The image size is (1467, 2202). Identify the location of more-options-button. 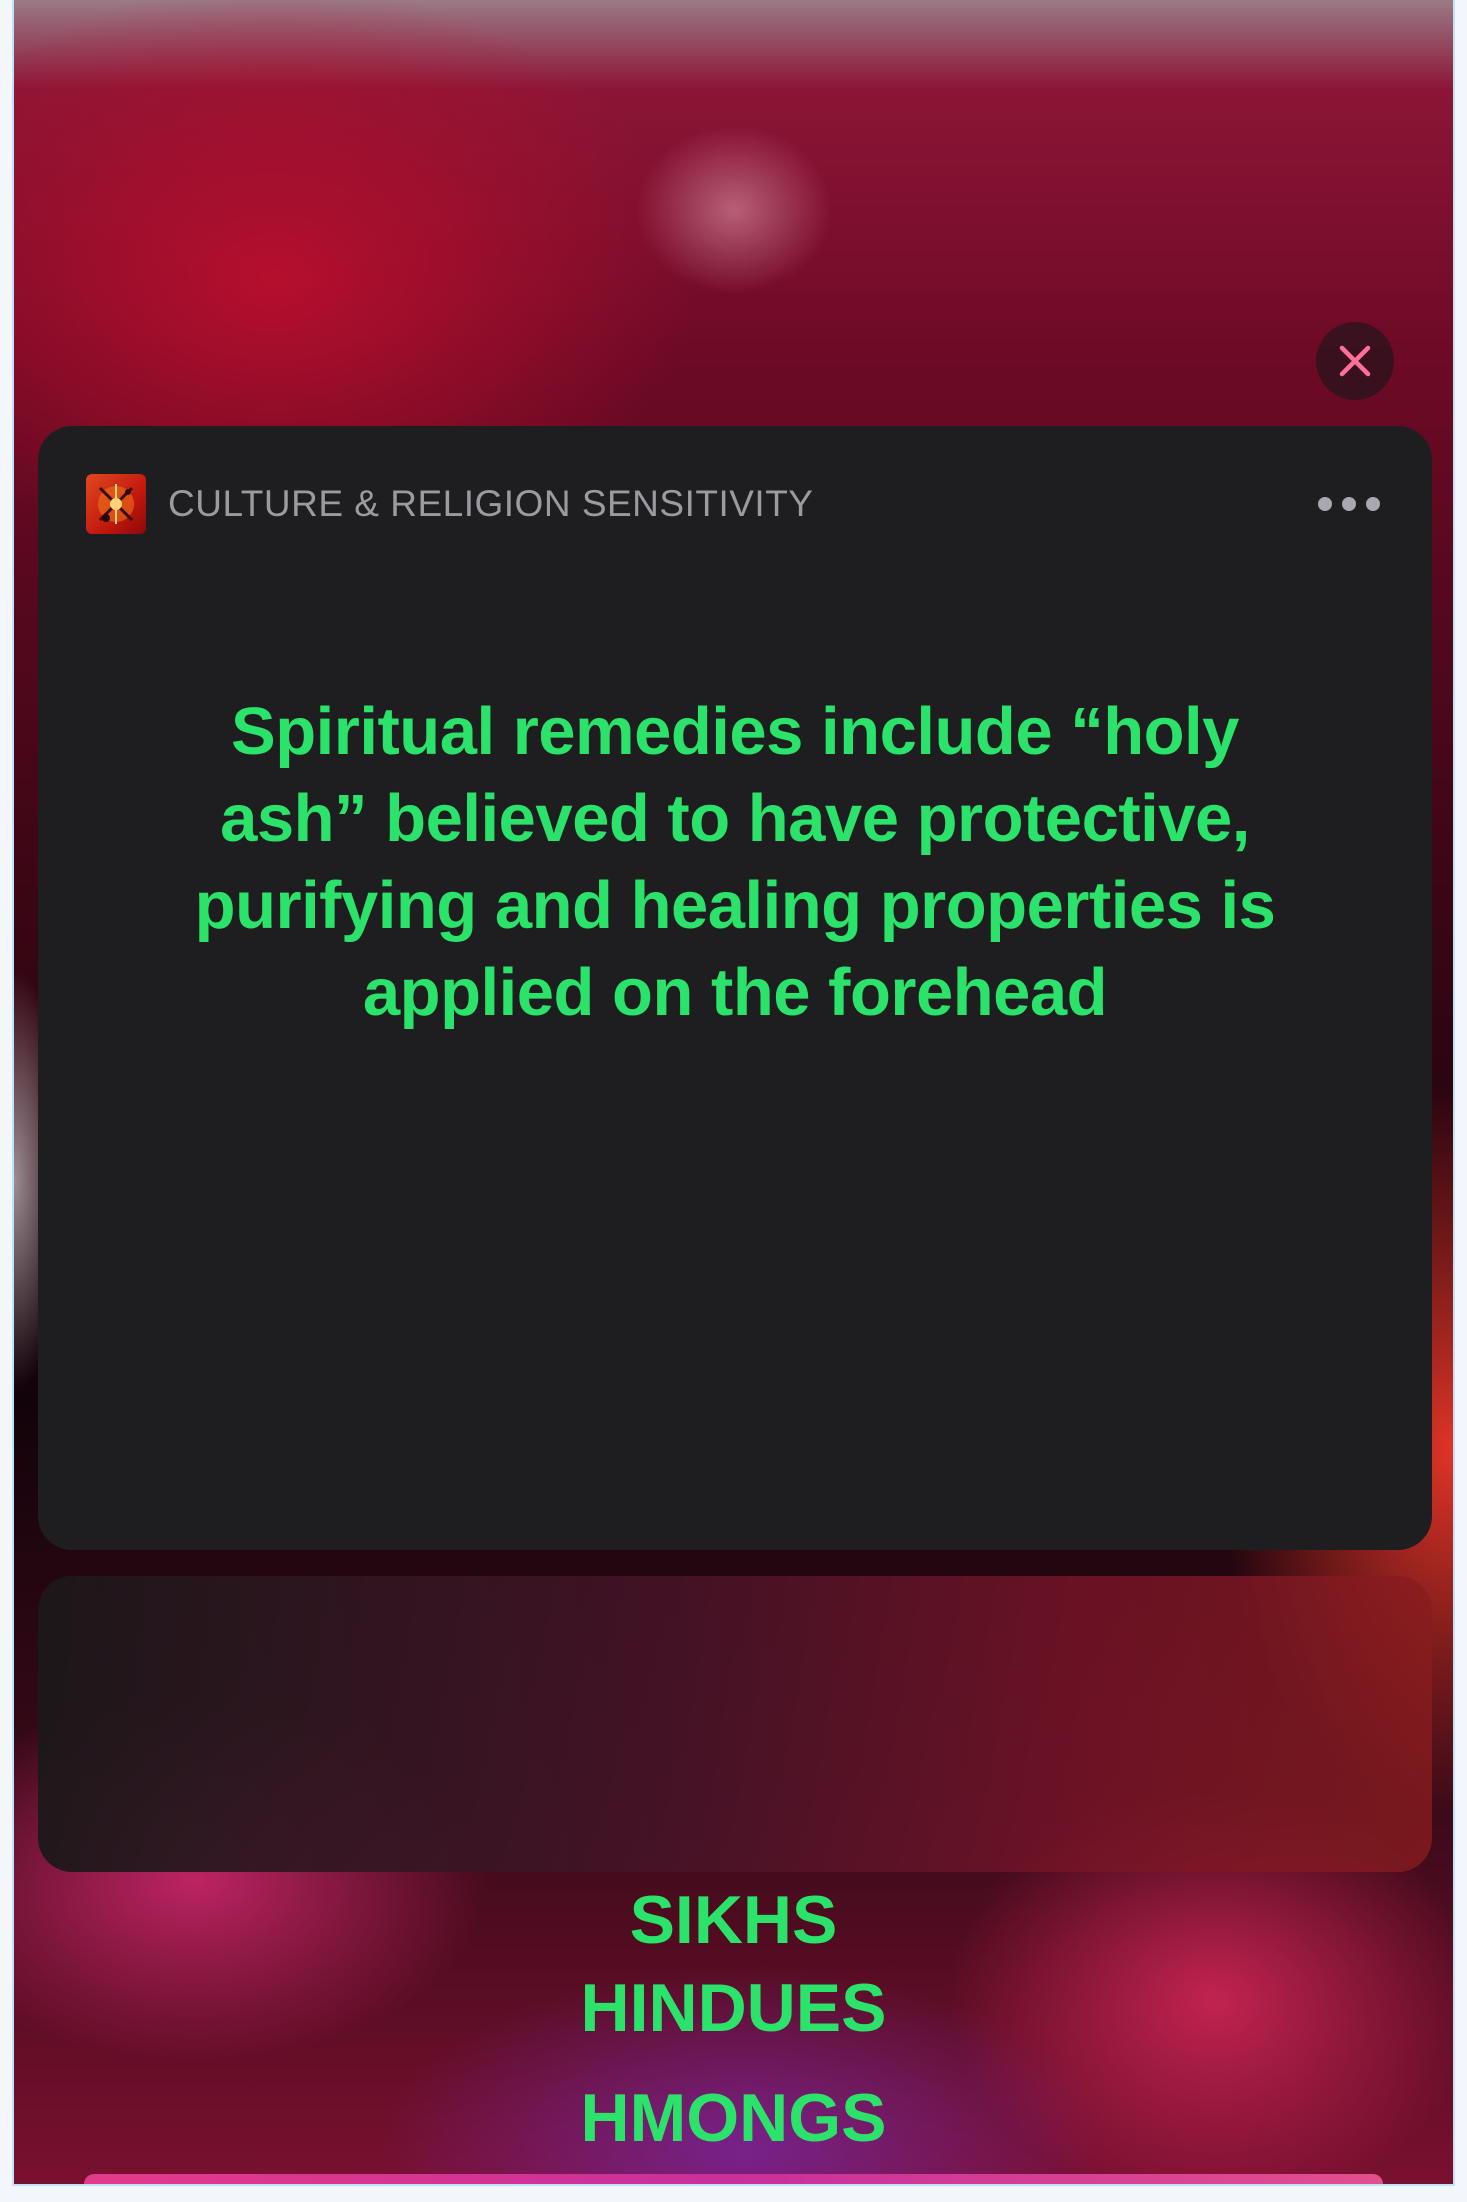
(1349, 504).